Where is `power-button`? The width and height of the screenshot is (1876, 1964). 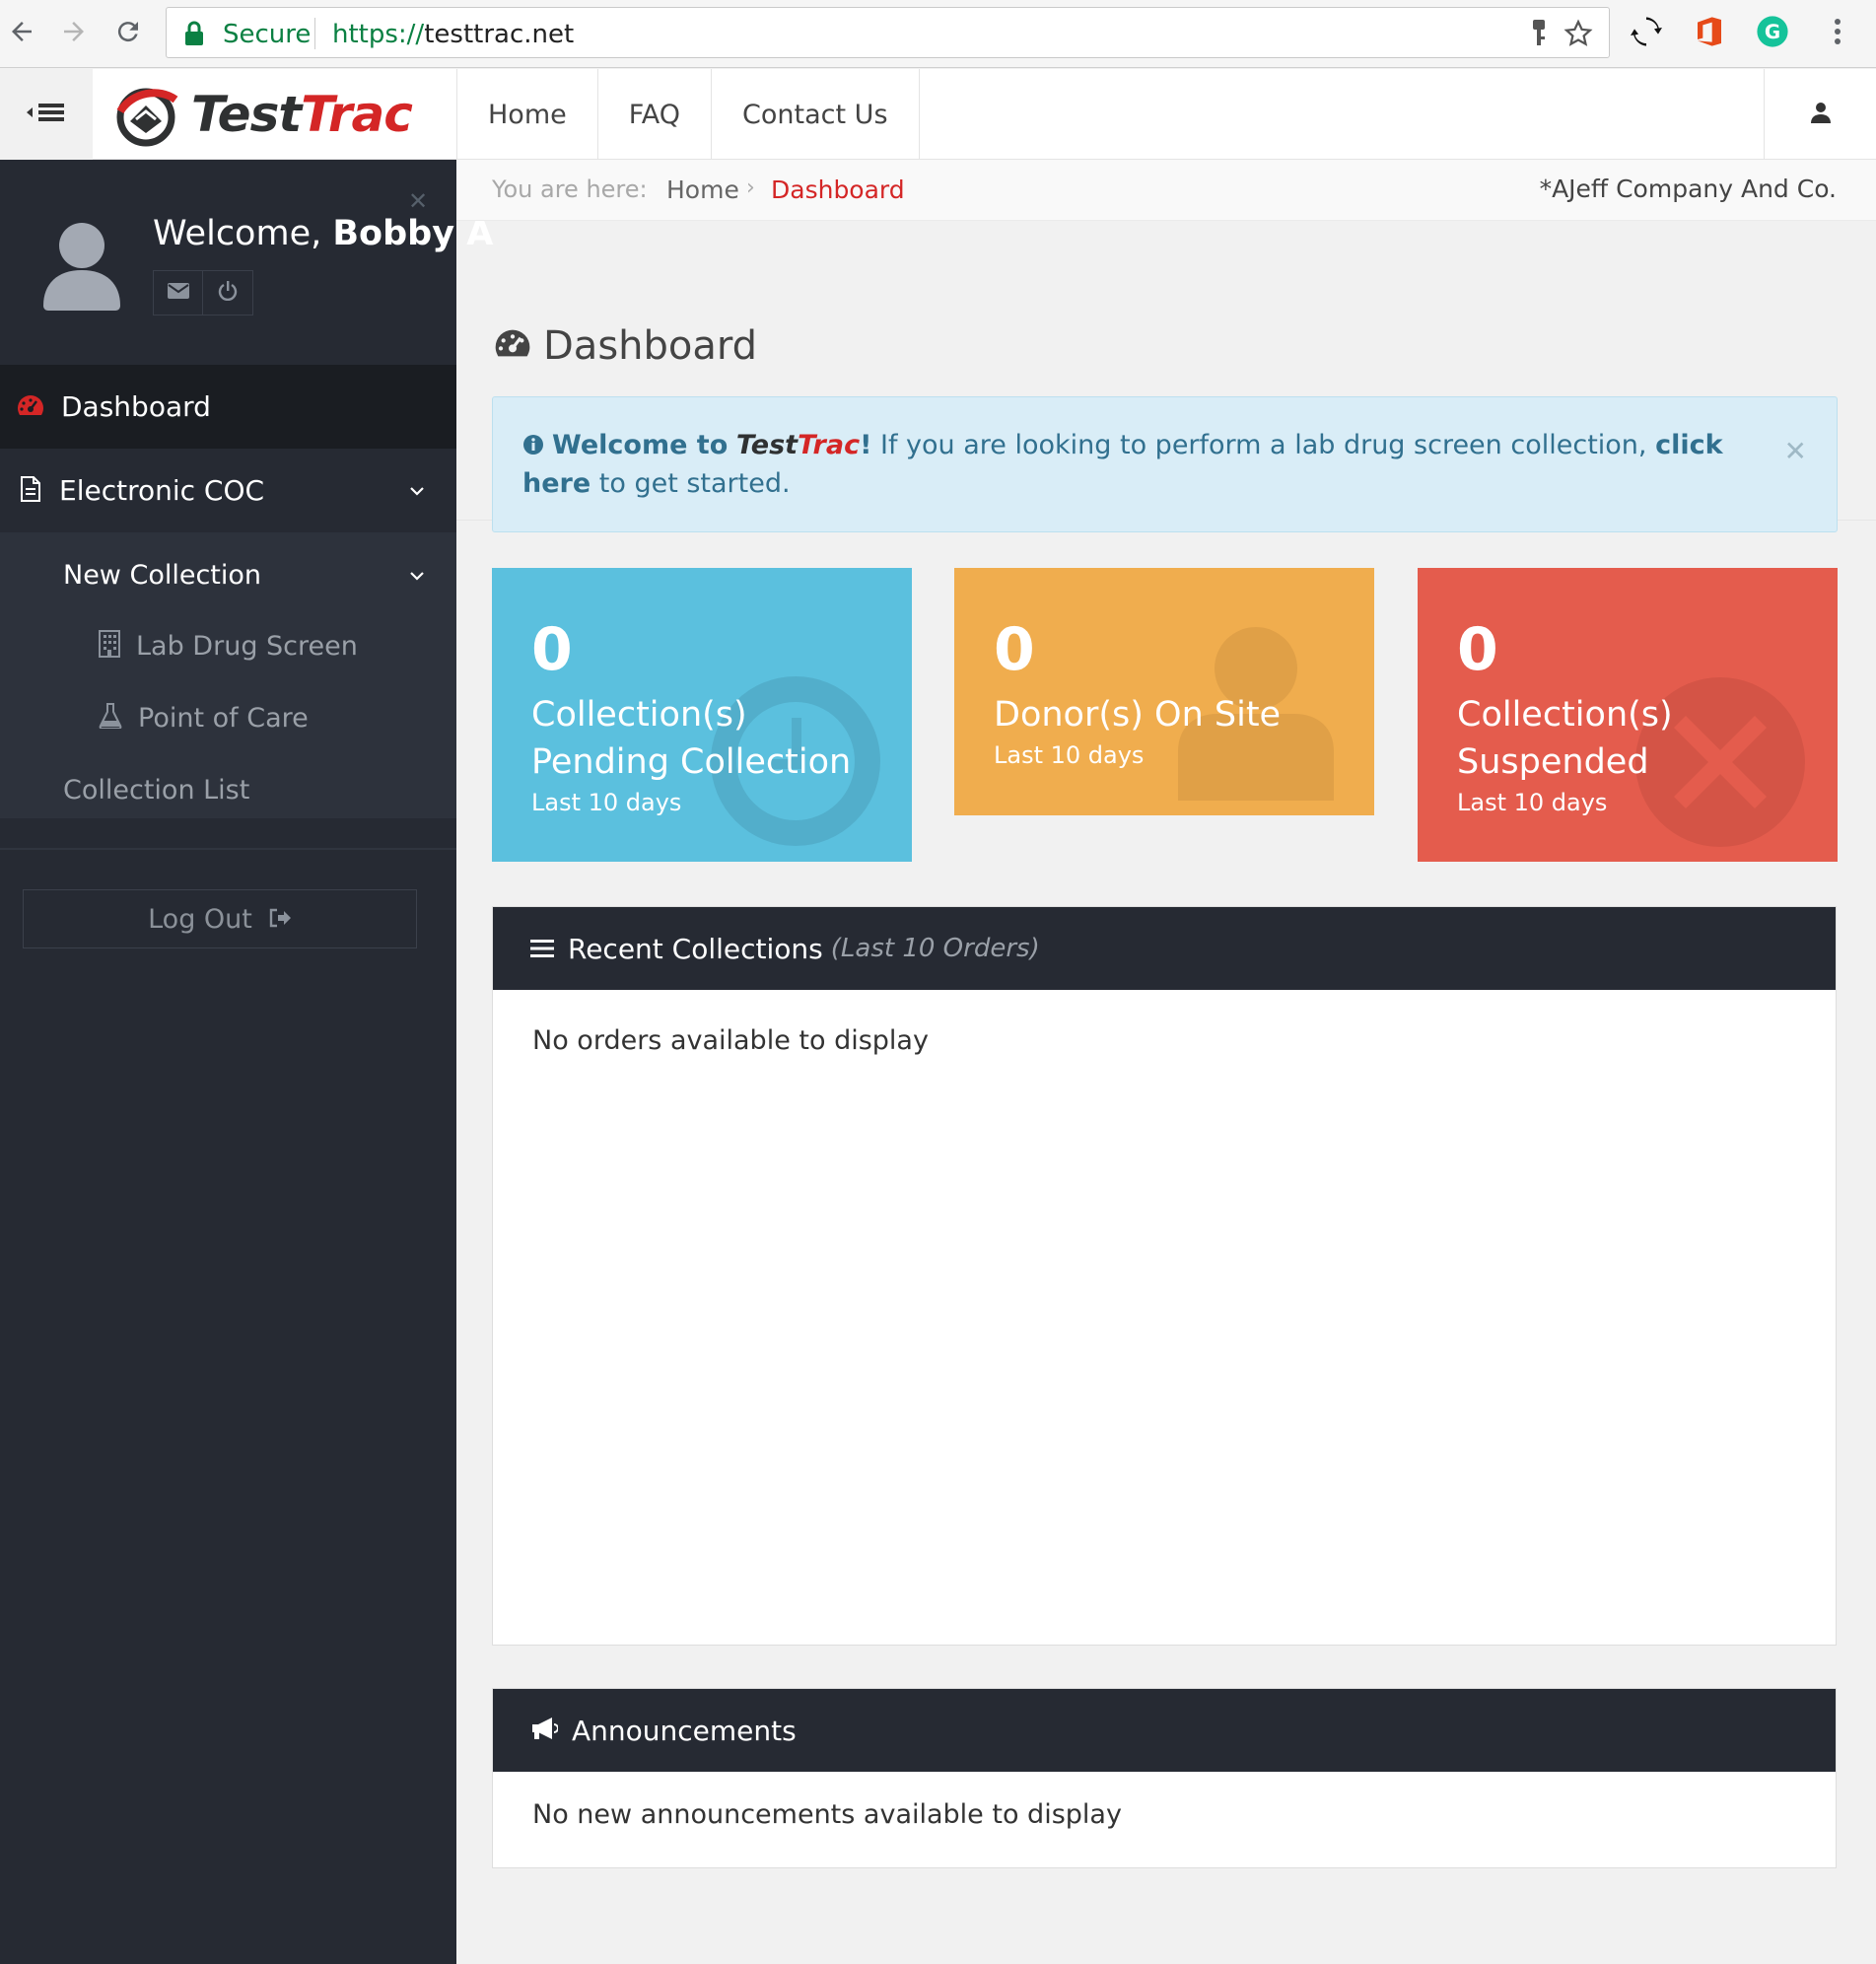 power-button is located at coordinates (228, 293).